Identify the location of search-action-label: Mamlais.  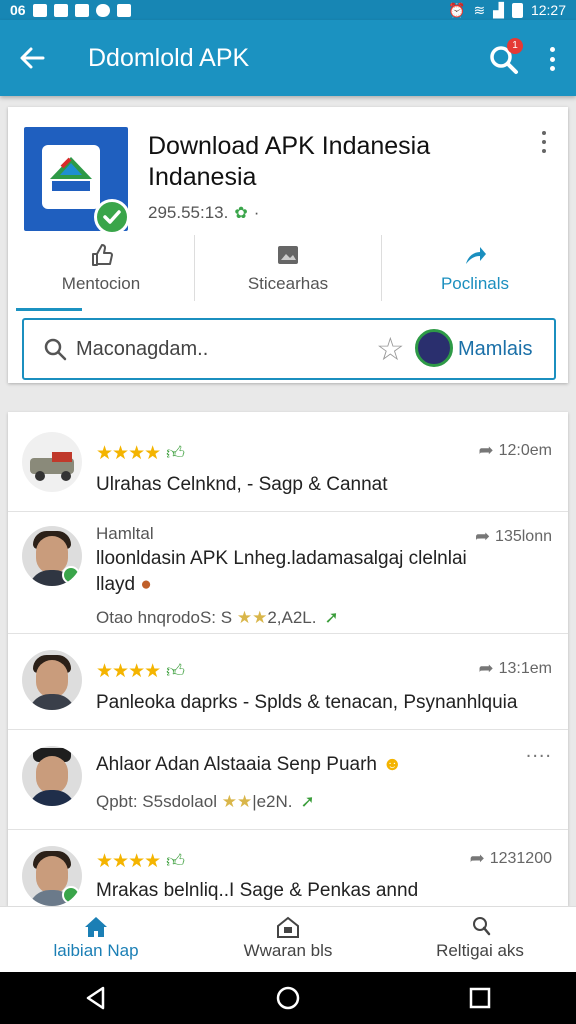
(495, 349).